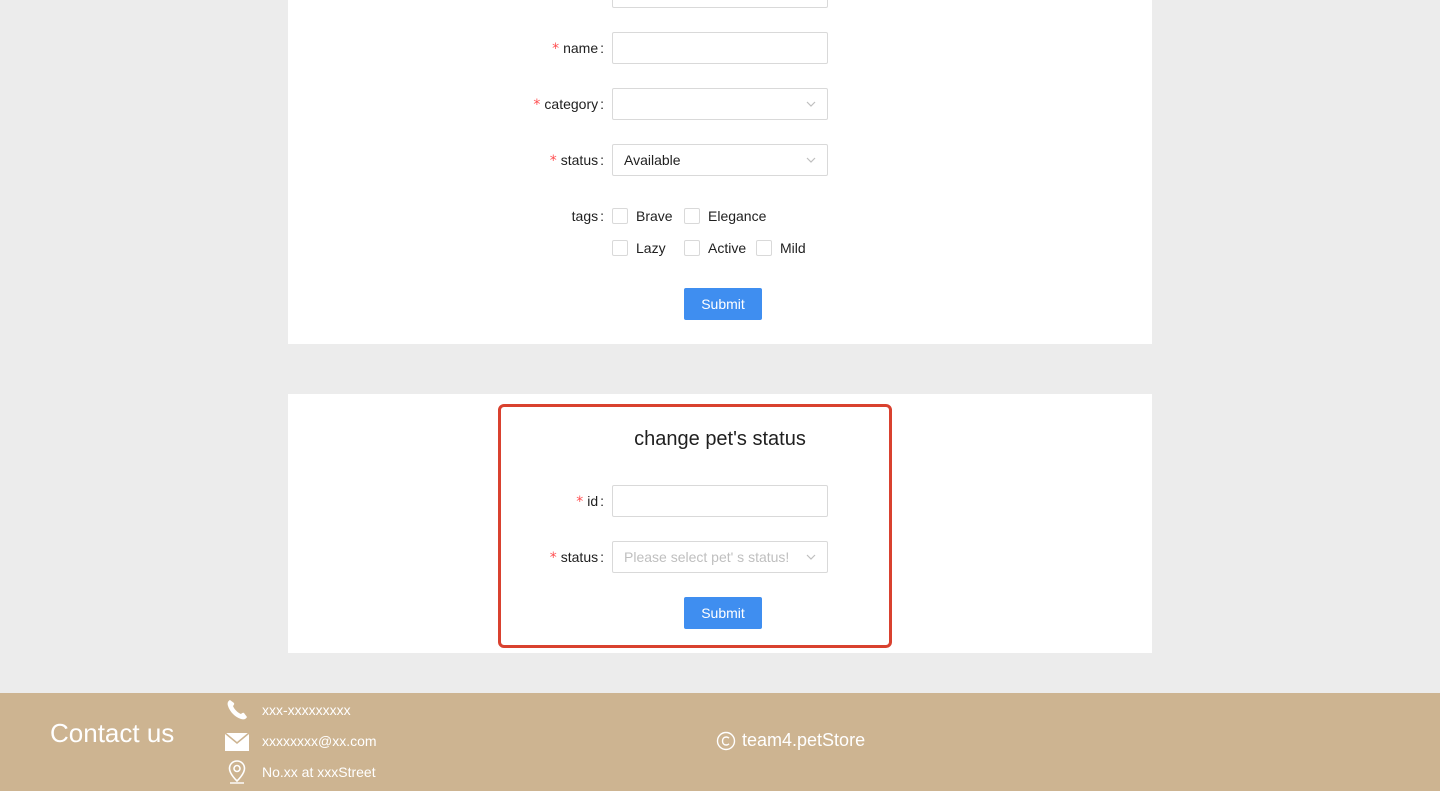  I want to click on partial-input, so click(720, 4).